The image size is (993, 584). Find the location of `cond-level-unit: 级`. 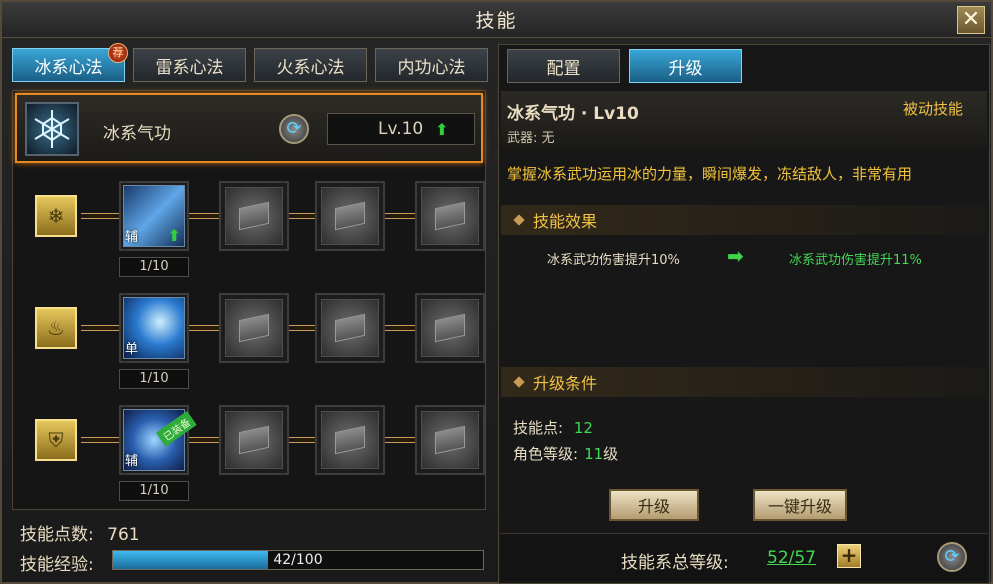

cond-level-unit: 级 is located at coordinates (611, 454).